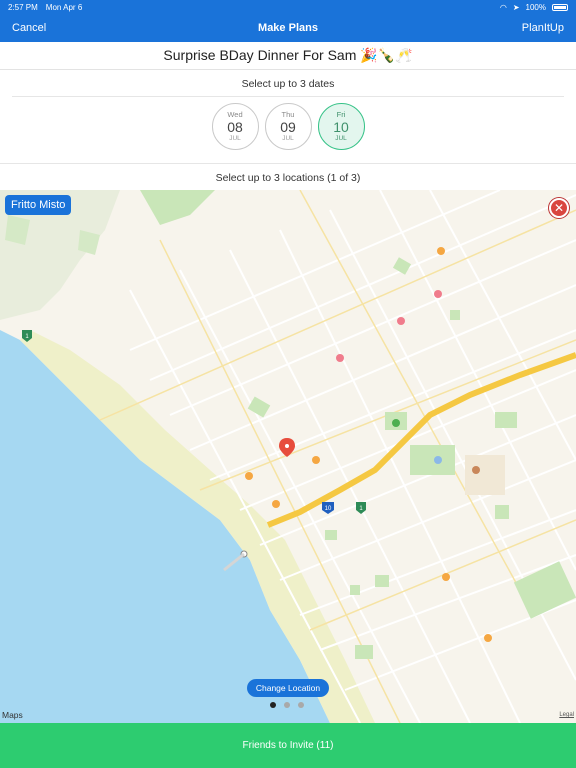 The height and width of the screenshot is (768, 576). Describe the element at coordinates (341, 114) in the screenshot. I see `date-dow: Fri` at that location.